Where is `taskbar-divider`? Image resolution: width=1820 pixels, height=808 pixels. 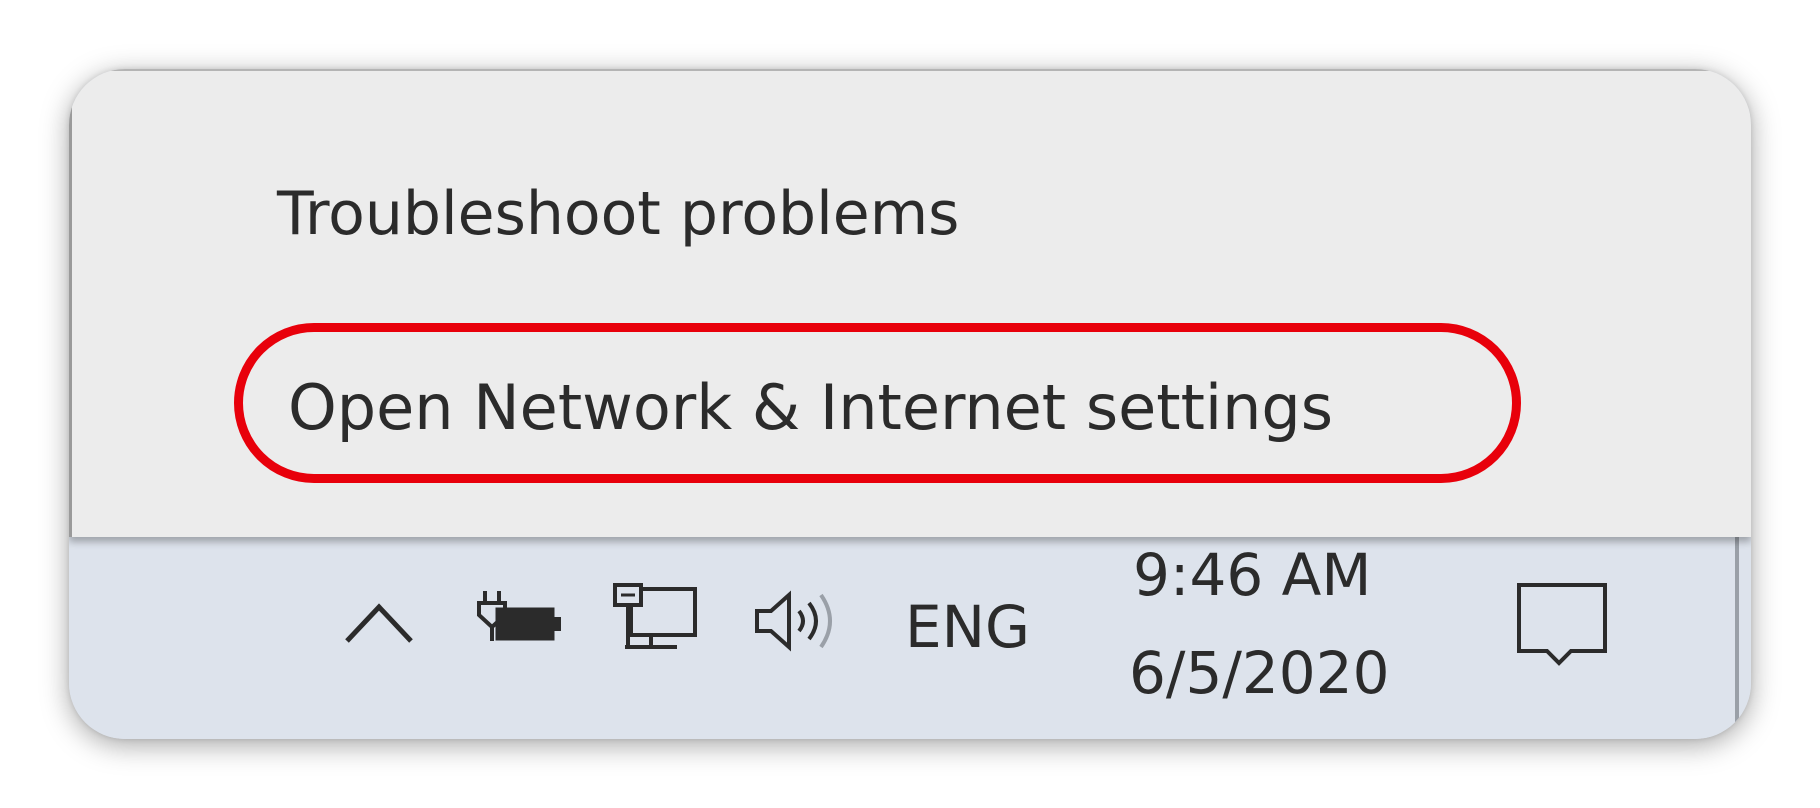
taskbar-divider is located at coordinates (1737, 638).